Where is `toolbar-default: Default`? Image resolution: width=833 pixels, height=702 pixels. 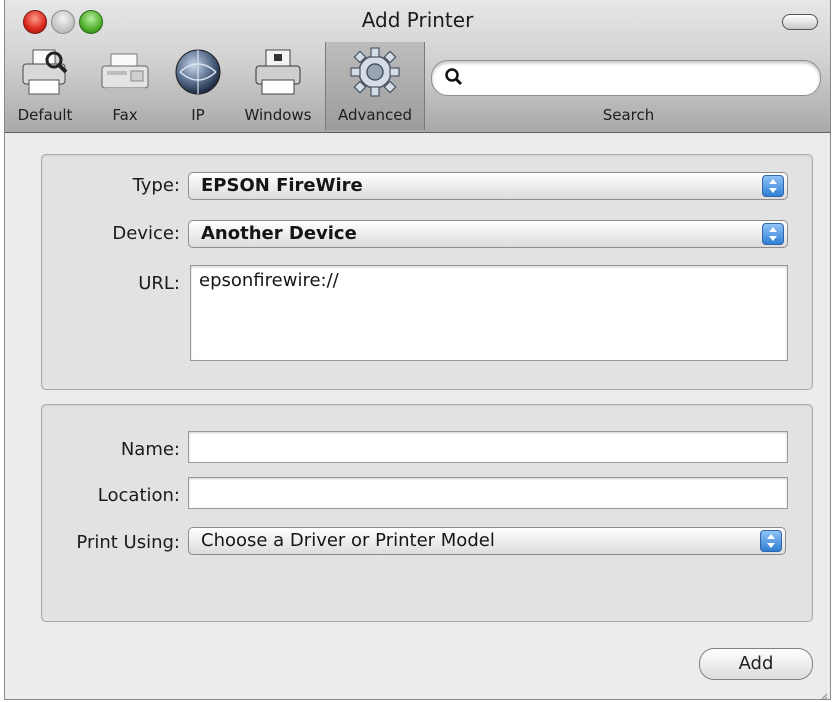 toolbar-default: Default is located at coordinates (45, 86).